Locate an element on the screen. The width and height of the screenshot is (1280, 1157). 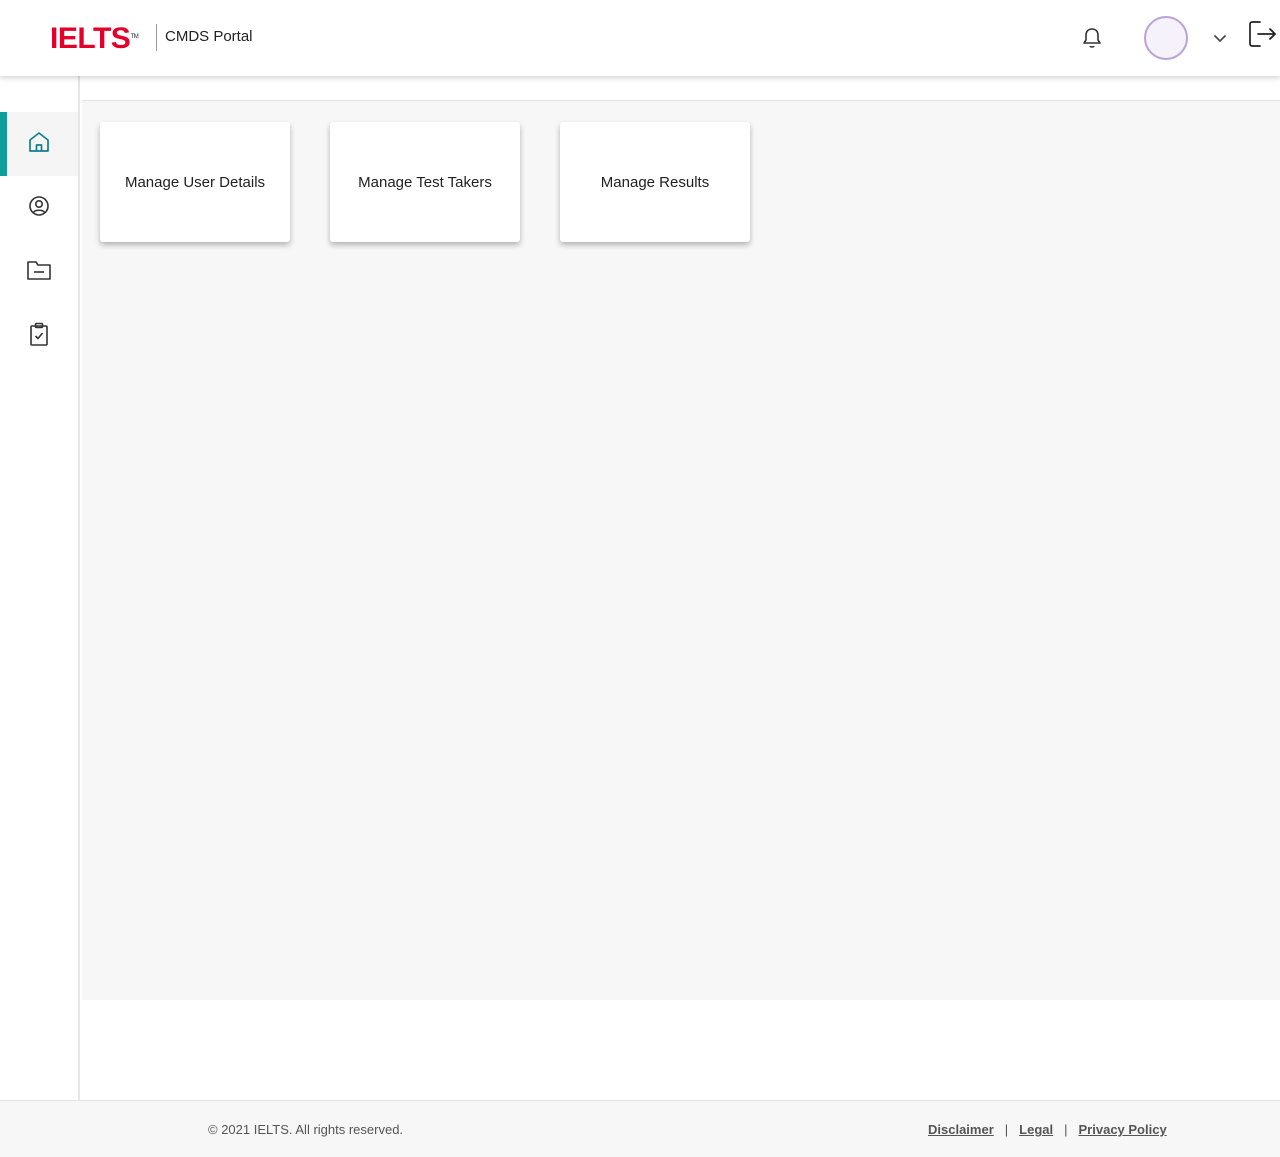
avatar is located at coordinates (1166, 38).